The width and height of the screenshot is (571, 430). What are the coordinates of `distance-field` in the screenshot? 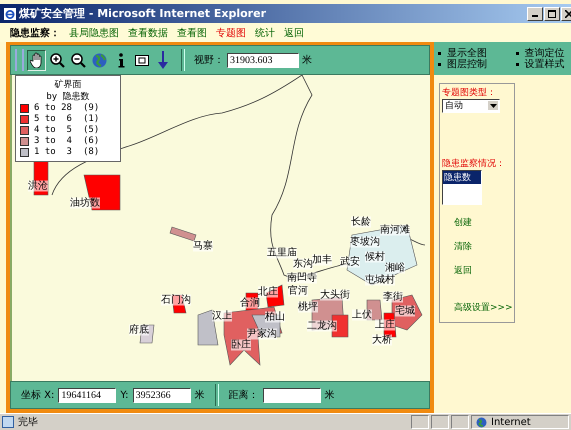 It's located at (291, 395).